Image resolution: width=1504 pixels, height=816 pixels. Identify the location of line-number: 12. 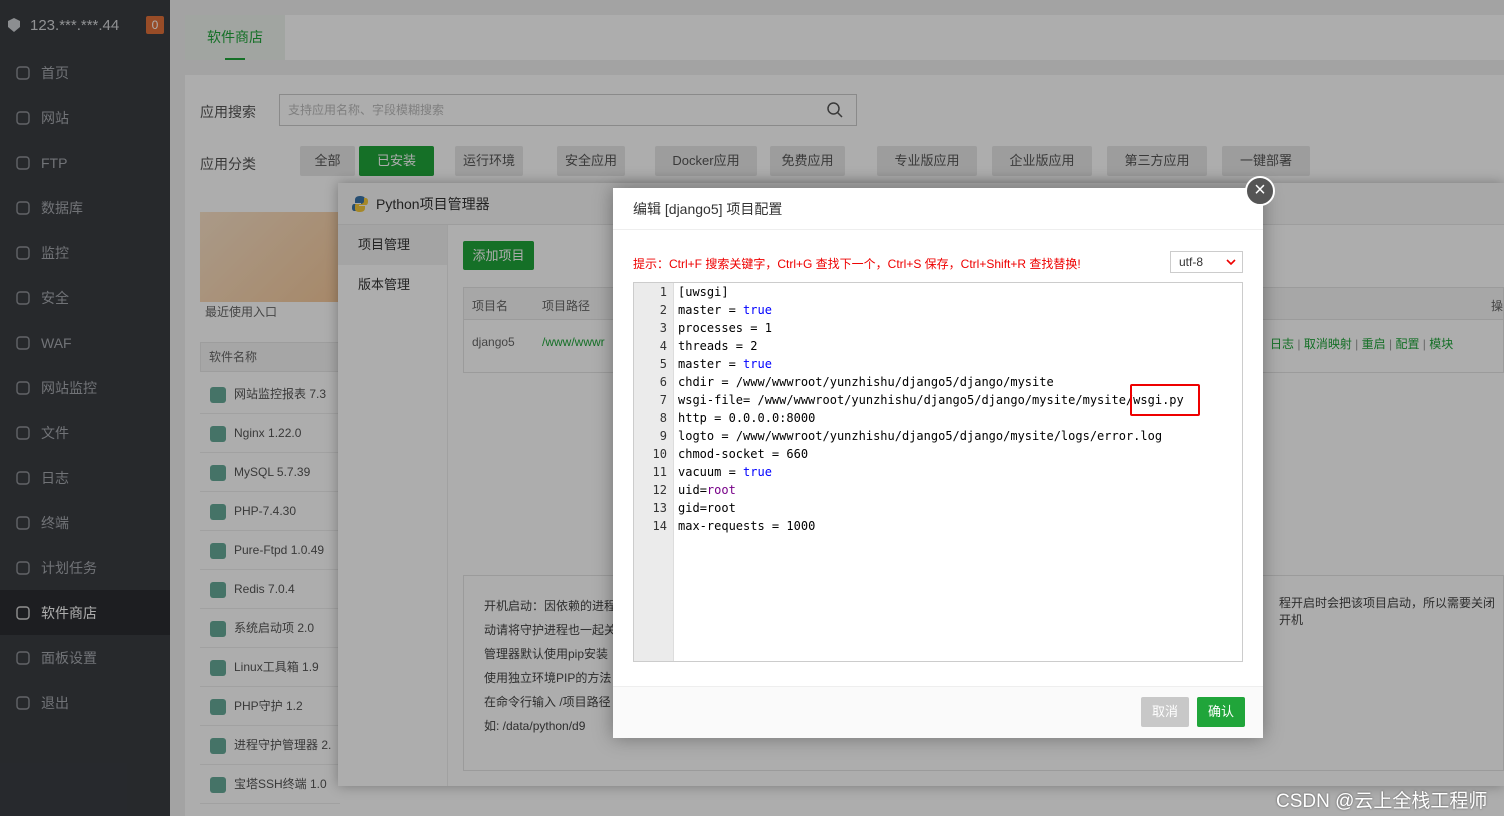
(659, 490).